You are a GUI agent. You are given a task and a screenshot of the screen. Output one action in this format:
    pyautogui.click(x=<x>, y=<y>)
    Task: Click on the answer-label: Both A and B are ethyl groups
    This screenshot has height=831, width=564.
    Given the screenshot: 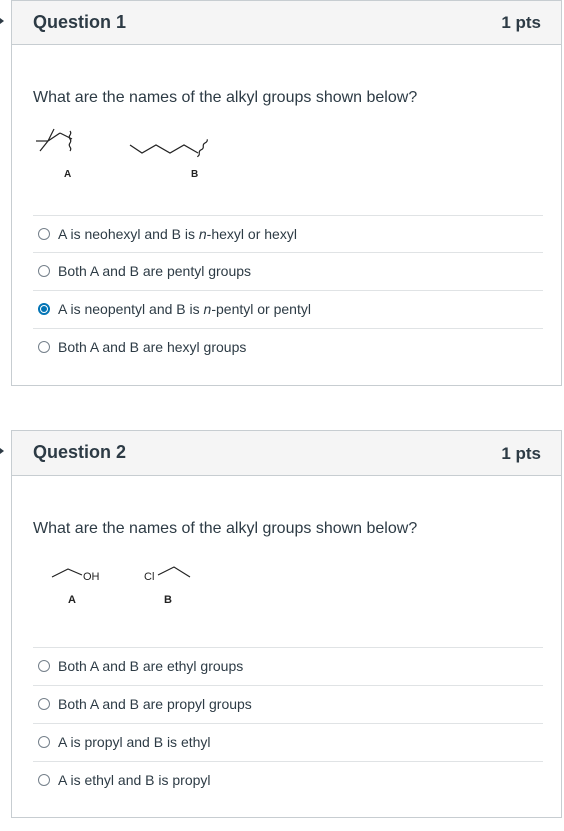 What is the action you would take?
    pyautogui.click(x=151, y=666)
    